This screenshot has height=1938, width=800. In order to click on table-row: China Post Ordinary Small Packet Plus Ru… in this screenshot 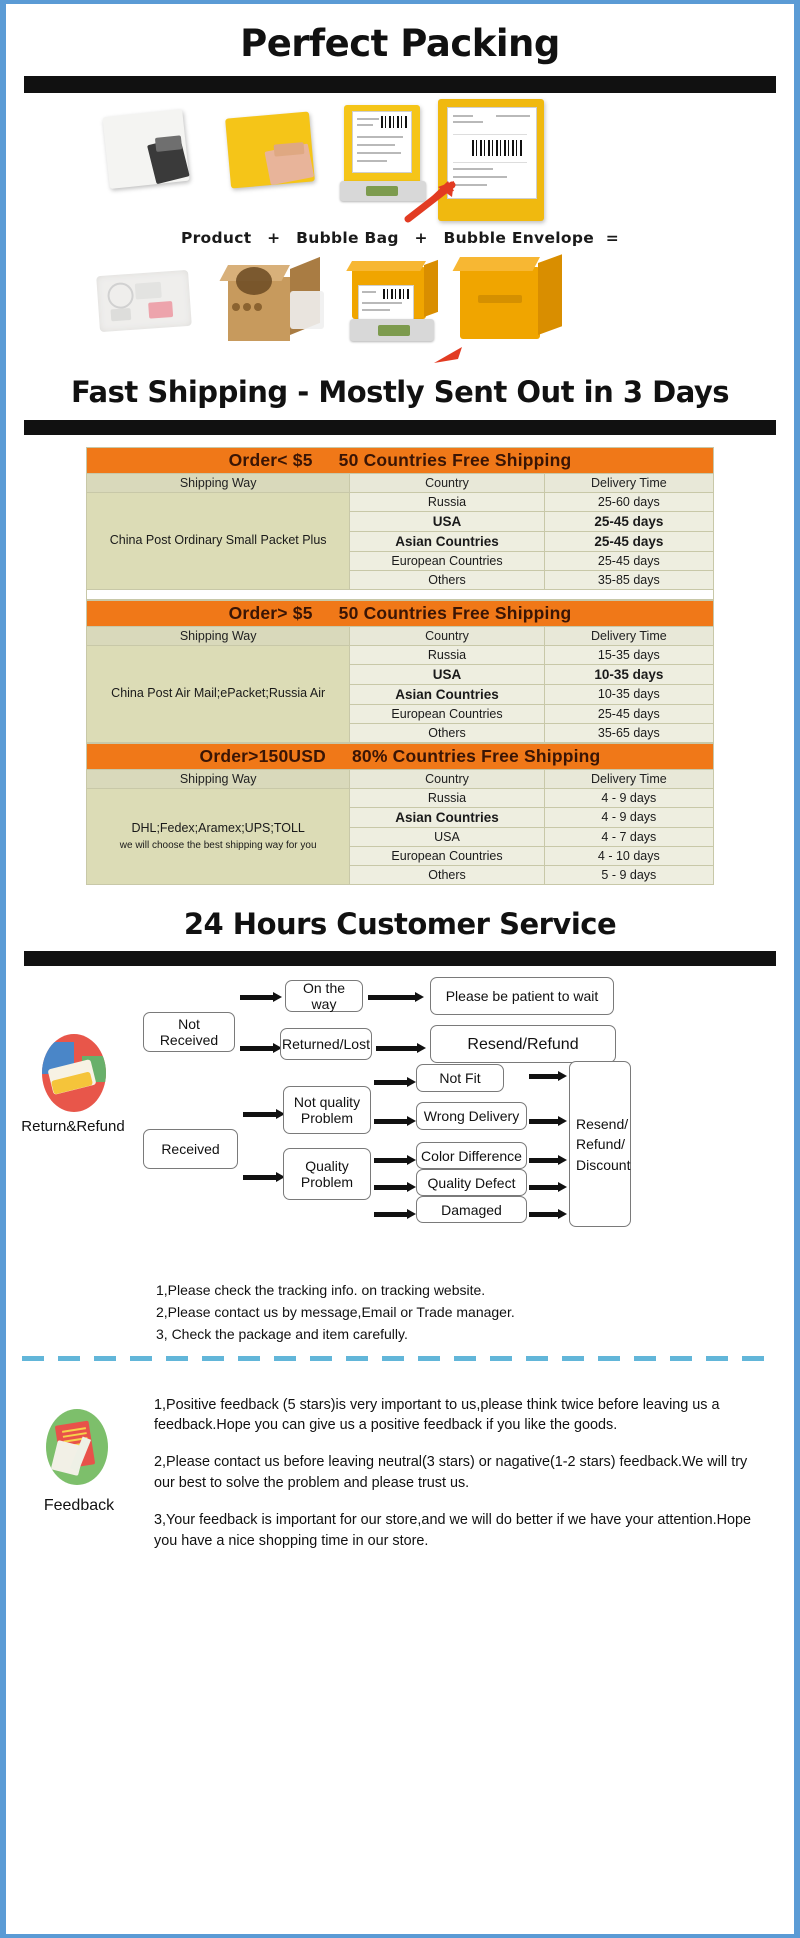, I will do `click(400, 540)`.